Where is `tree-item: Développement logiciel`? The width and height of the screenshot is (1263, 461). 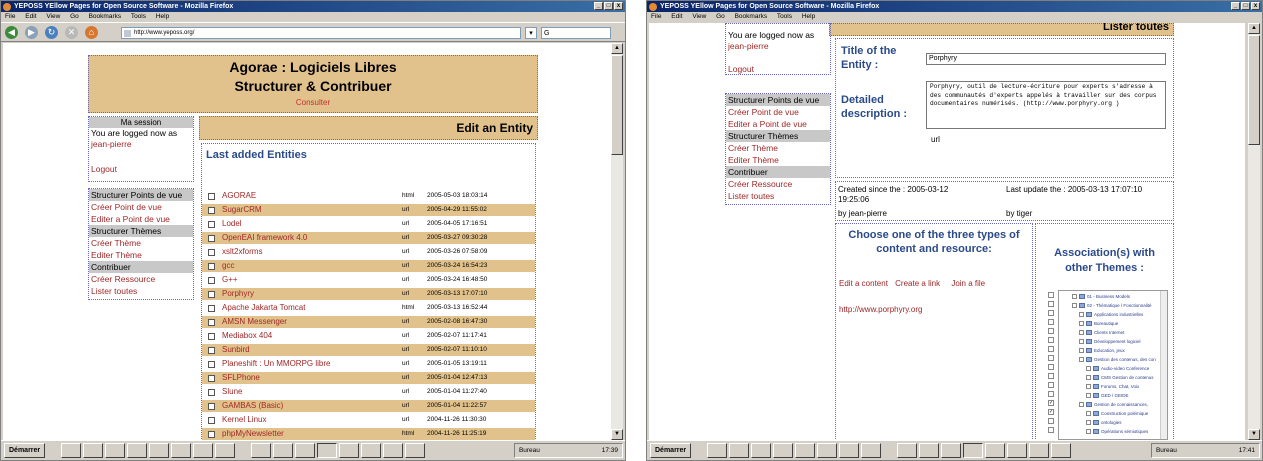
tree-item: Développement logiciel is located at coordinates (1110, 342).